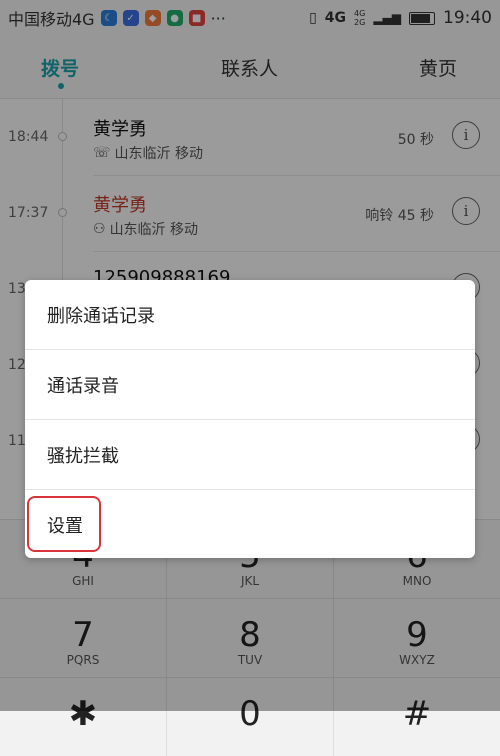  Describe the element at coordinates (250, 385) in the screenshot. I see `menu-item-call-recording: 通话录音` at that location.